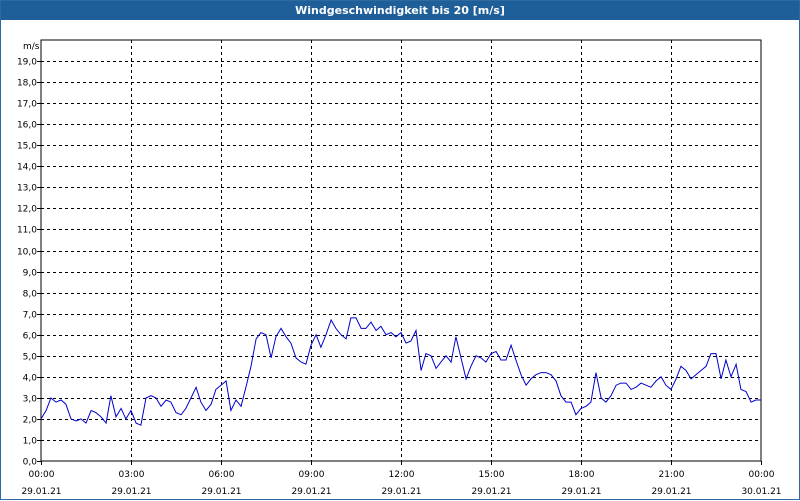 The image size is (800, 501). What do you see at coordinates (30, 358) in the screenshot?
I see `y-tick-label: 5,0` at bounding box center [30, 358].